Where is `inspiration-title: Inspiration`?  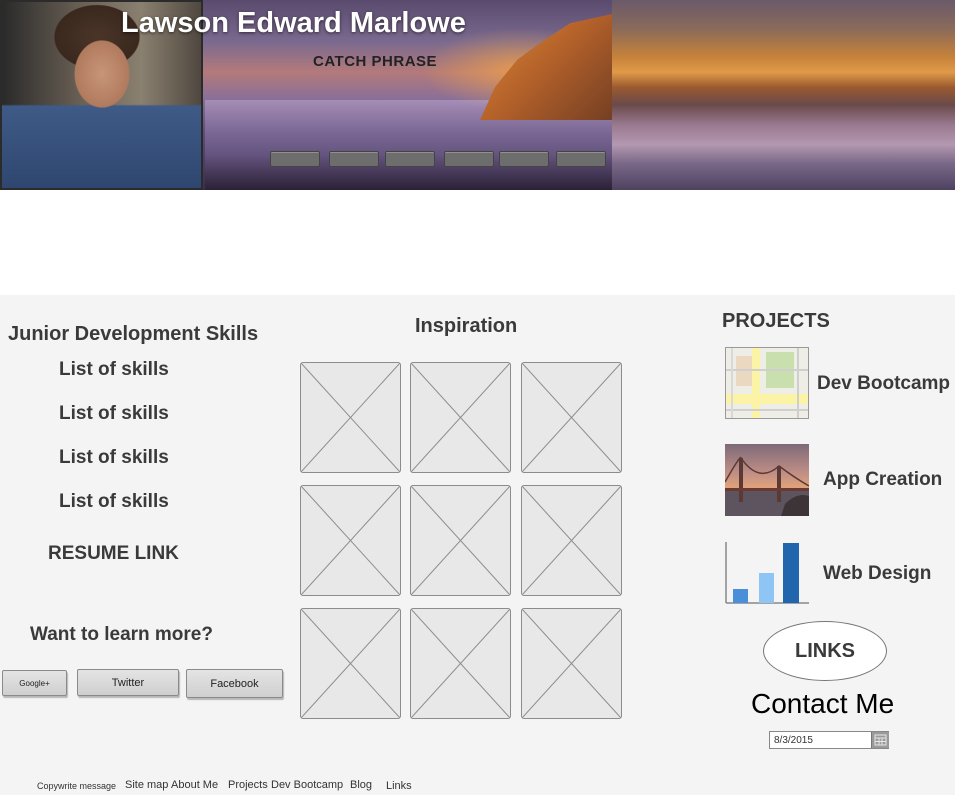 inspiration-title: Inspiration is located at coordinates (466, 326).